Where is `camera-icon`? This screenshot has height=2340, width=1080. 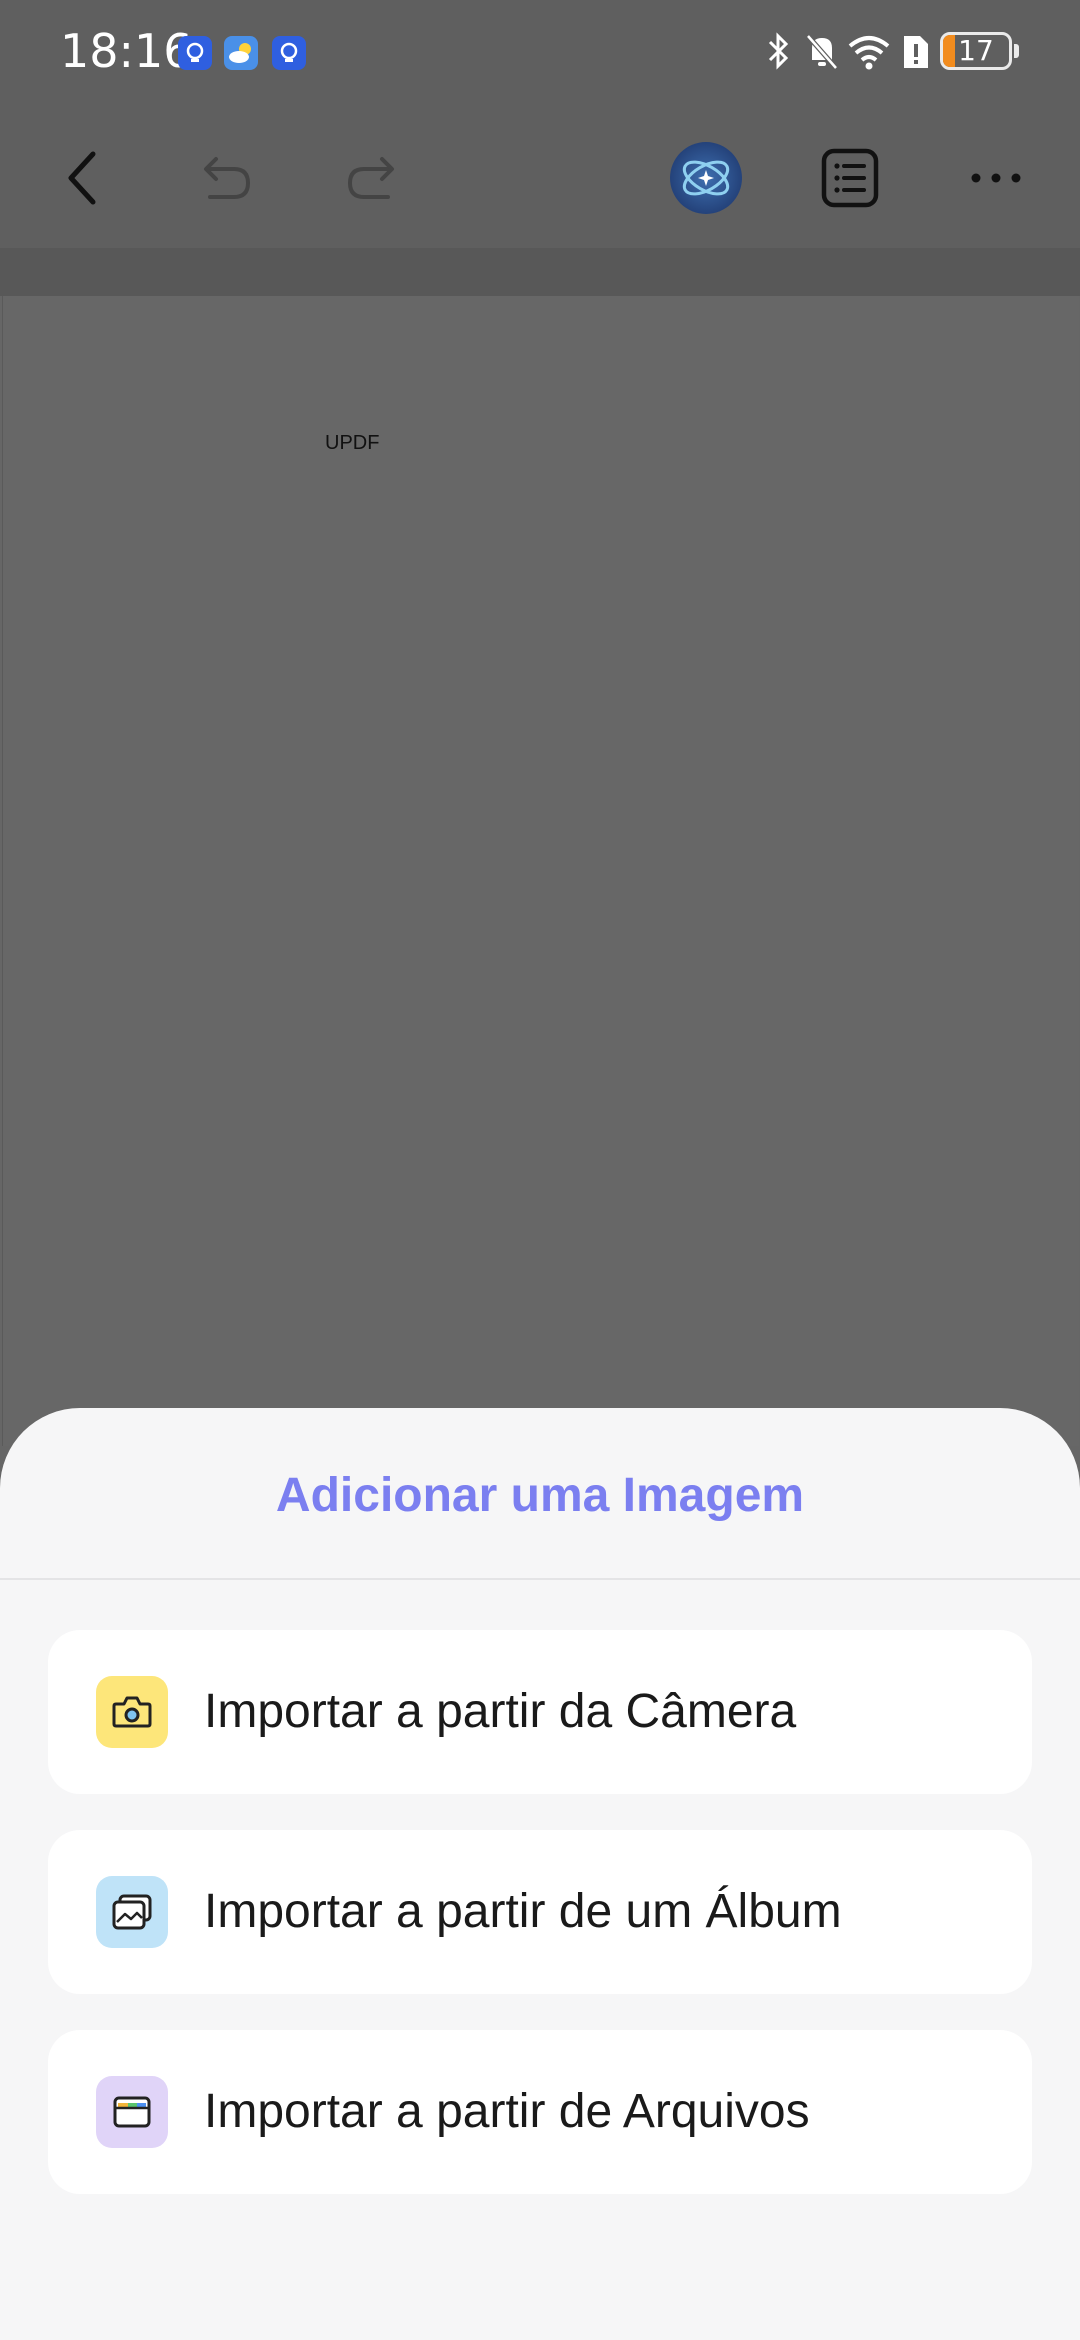
camera-icon is located at coordinates (132, 1712).